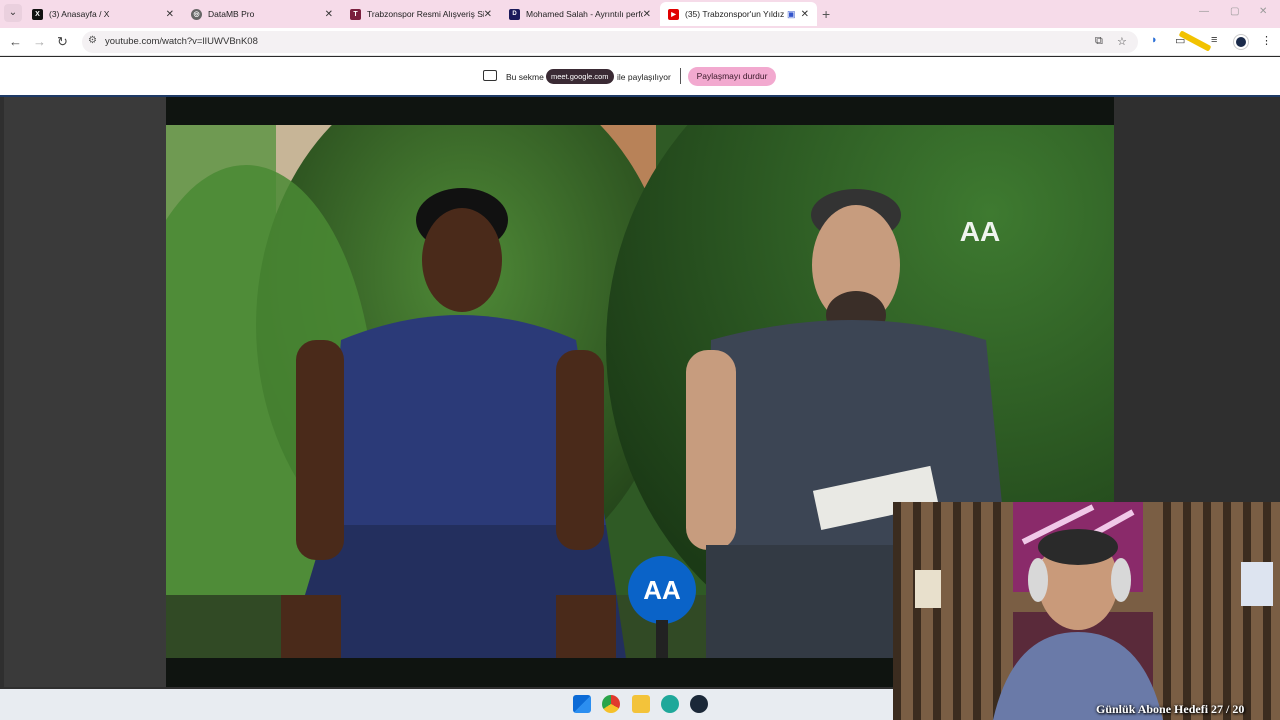 This screenshot has height=720, width=1280. I want to click on screen-share-icon, so click(490, 75).